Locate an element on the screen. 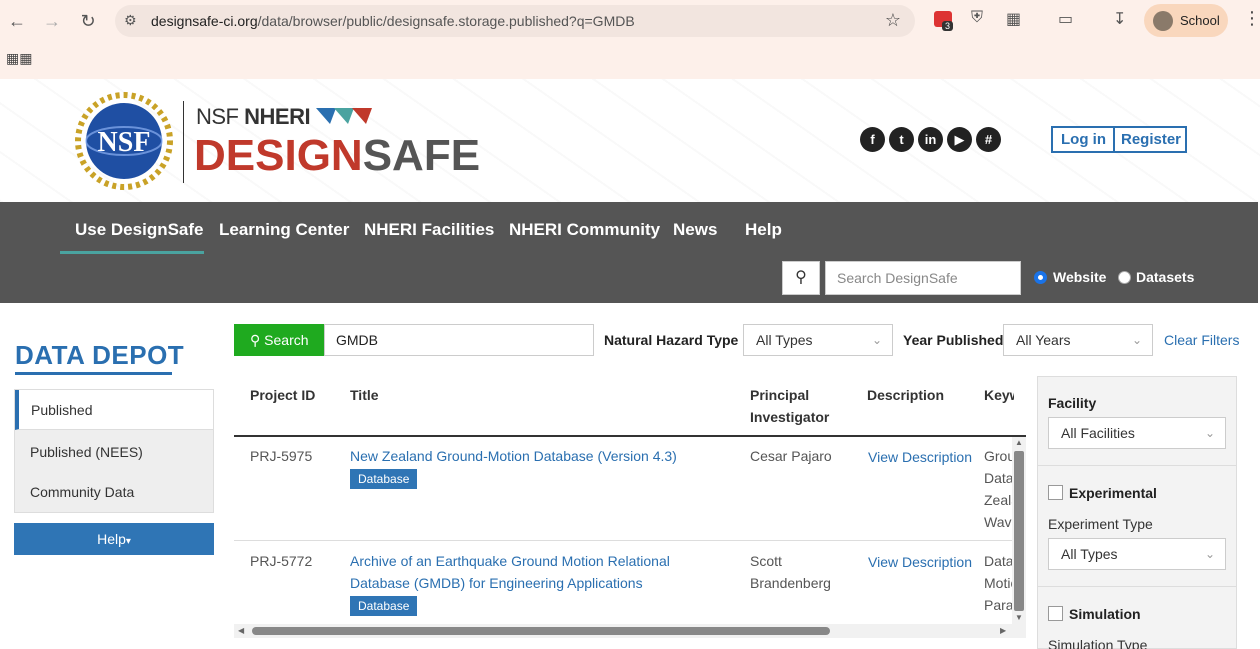 This screenshot has height=649, width=1260. back-icon: ← is located at coordinates (17, 21).